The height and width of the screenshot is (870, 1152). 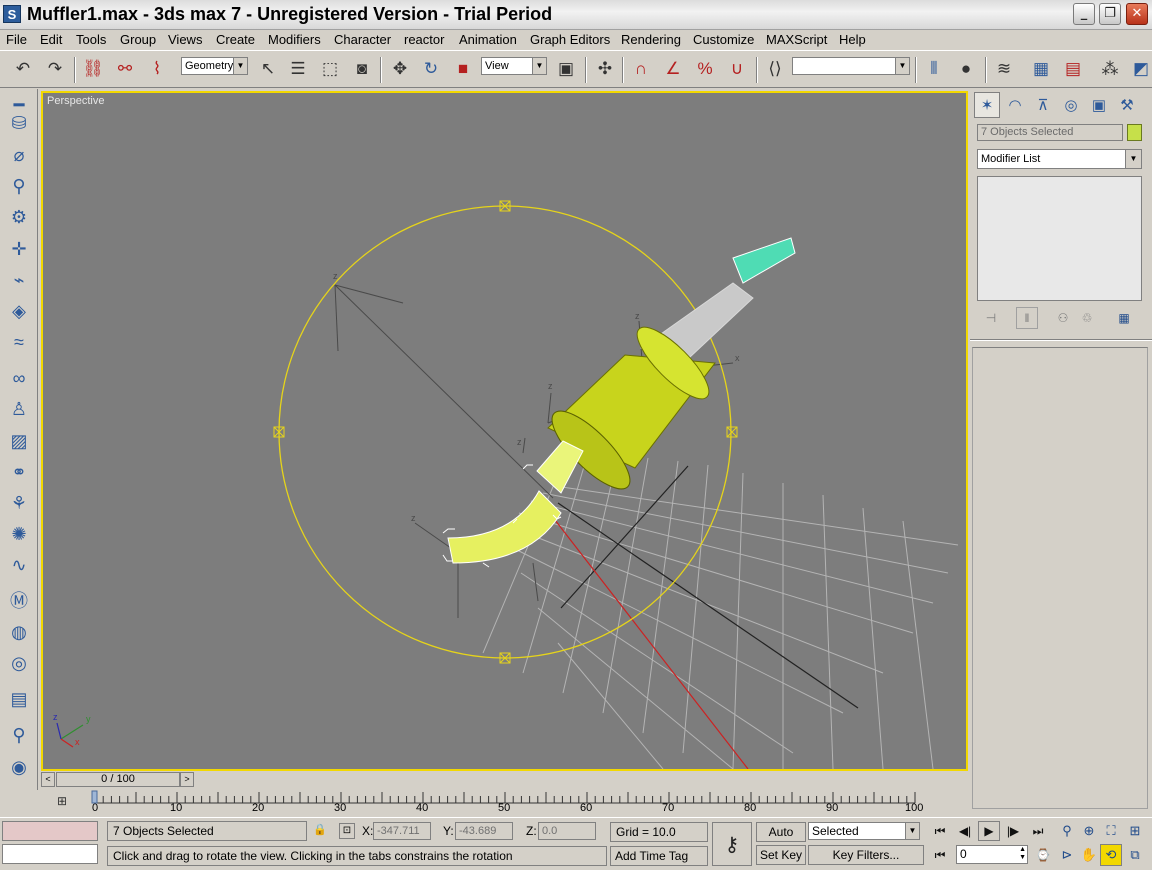 I want to click on time-slider: < 0 / 100 >, so click(x=504, y=780).